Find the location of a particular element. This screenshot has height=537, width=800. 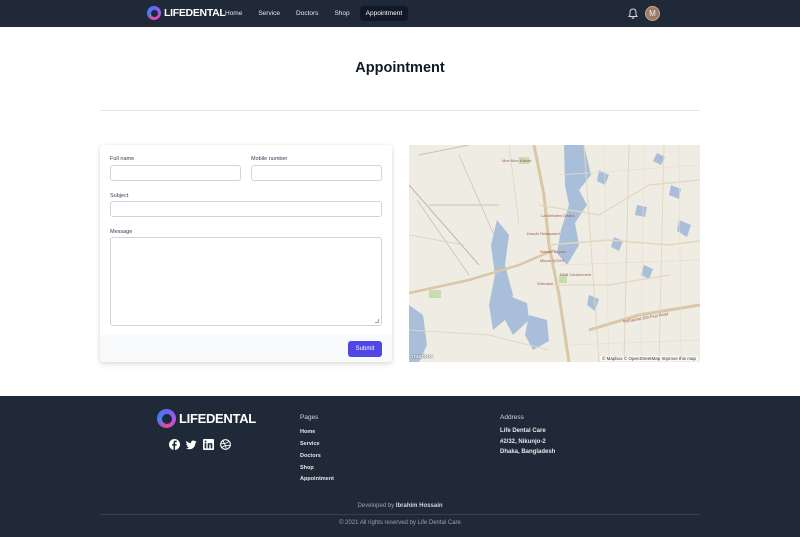

full-name-label: Full name is located at coordinates (122, 159).